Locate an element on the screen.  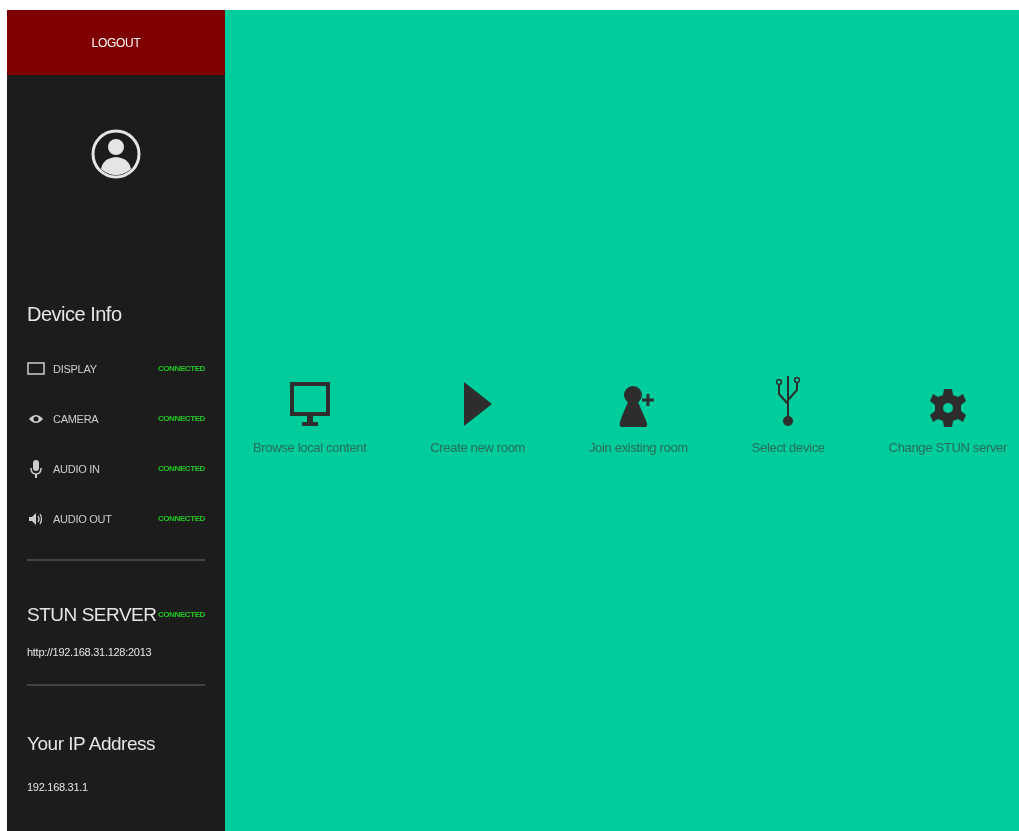
action-label: Create new room is located at coordinates (478, 447).